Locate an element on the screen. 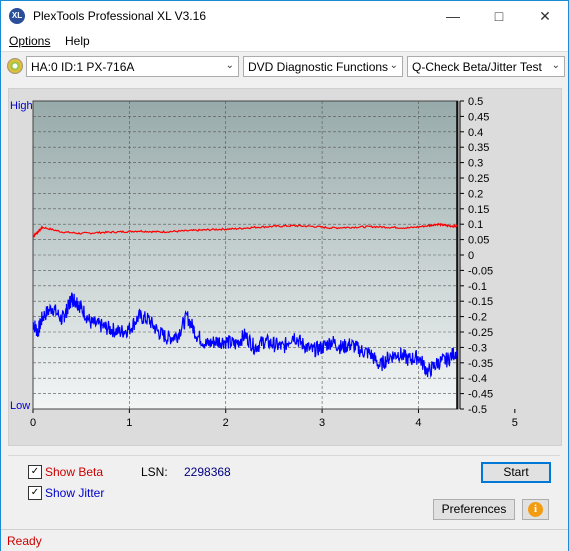  menu-bar: Options Help is located at coordinates (284, 41).